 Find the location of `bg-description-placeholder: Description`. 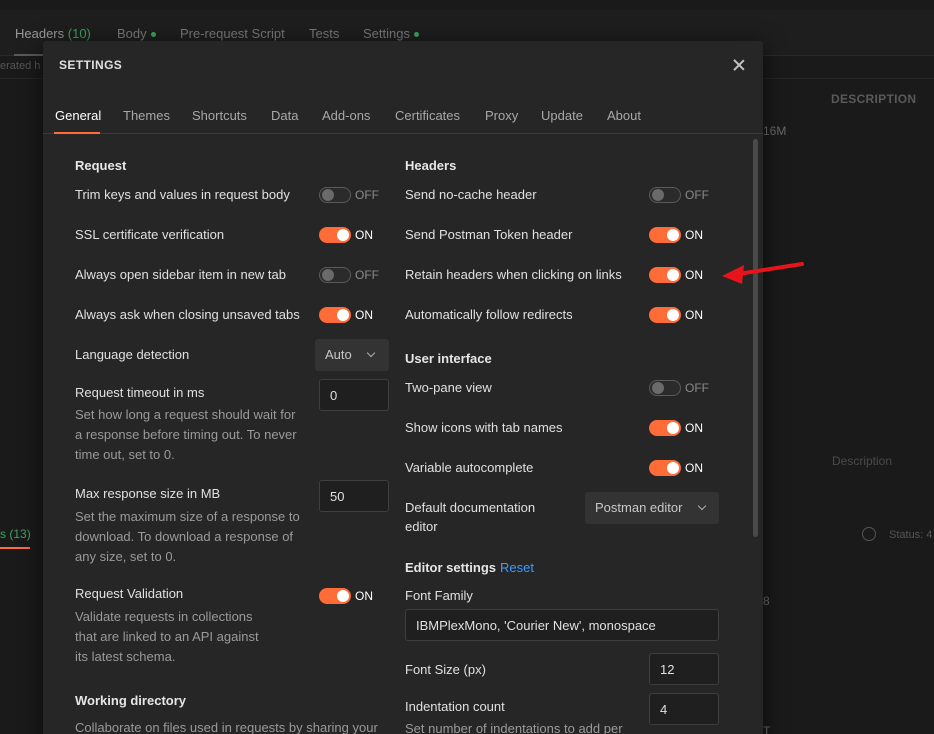

bg-description-placeholder: Description is located at coordinates (862, 461).